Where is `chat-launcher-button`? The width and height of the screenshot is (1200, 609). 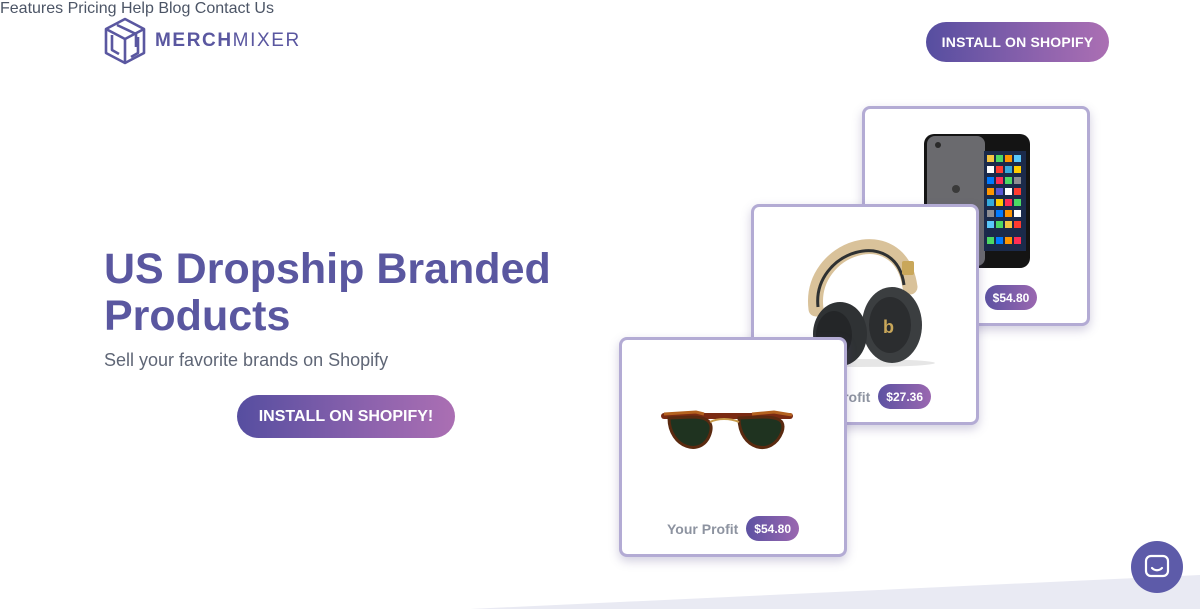
chat-launcher-button is located at coordinates (1157, 567).